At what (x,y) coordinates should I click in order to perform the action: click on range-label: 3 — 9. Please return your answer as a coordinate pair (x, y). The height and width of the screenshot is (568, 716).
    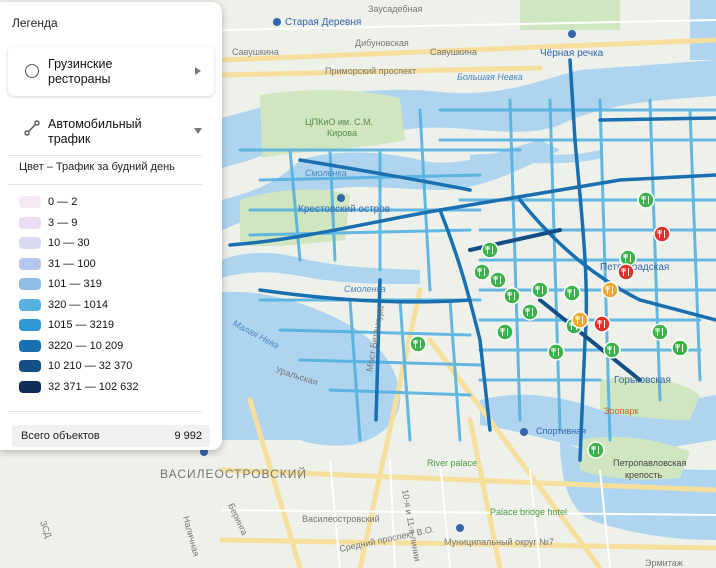
    Looking at the image, I should click on (63, 222).